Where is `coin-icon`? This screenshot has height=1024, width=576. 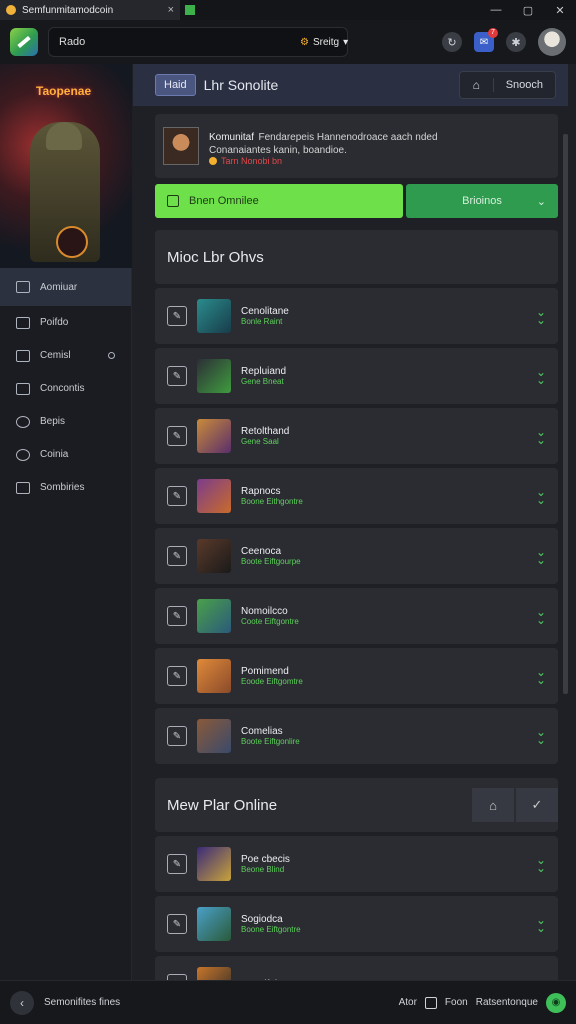 coin-icon is located at coordinates (23, 454).